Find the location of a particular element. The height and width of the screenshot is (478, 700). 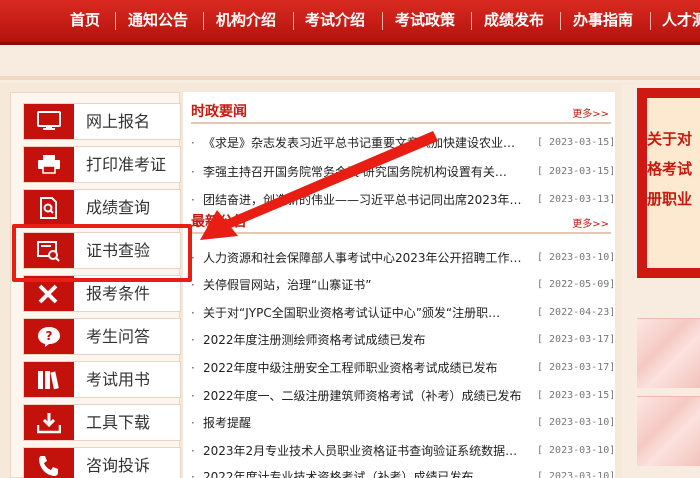

list-item: · 2022年度注册测绘师资格考试成绩已发布 [ 2023-03-17] is located at coordinates (402, 340).